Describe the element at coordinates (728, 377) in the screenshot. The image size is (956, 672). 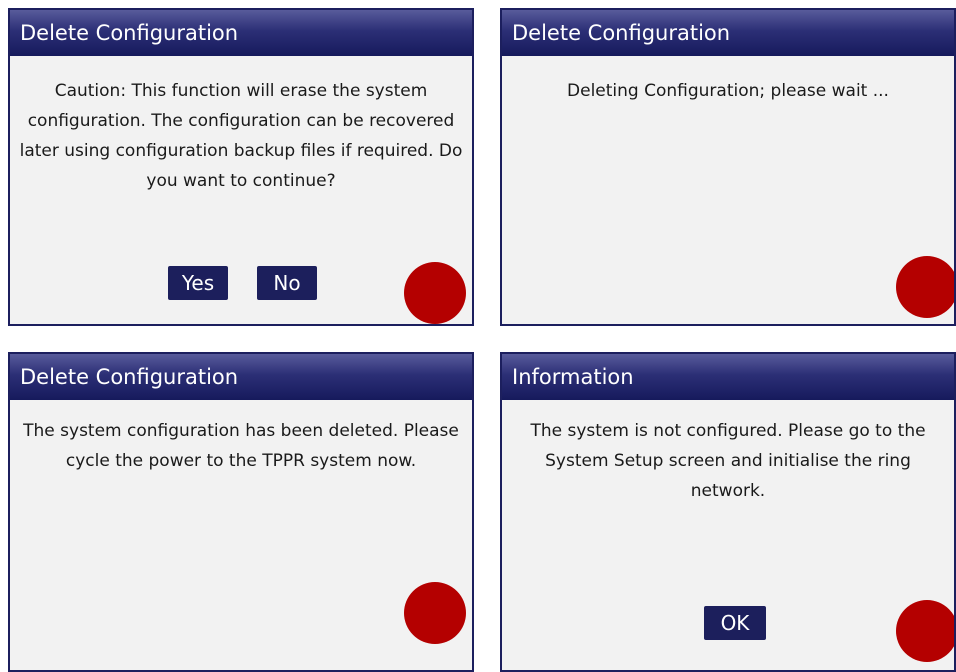
I see `dialog-title: Information` at that location.